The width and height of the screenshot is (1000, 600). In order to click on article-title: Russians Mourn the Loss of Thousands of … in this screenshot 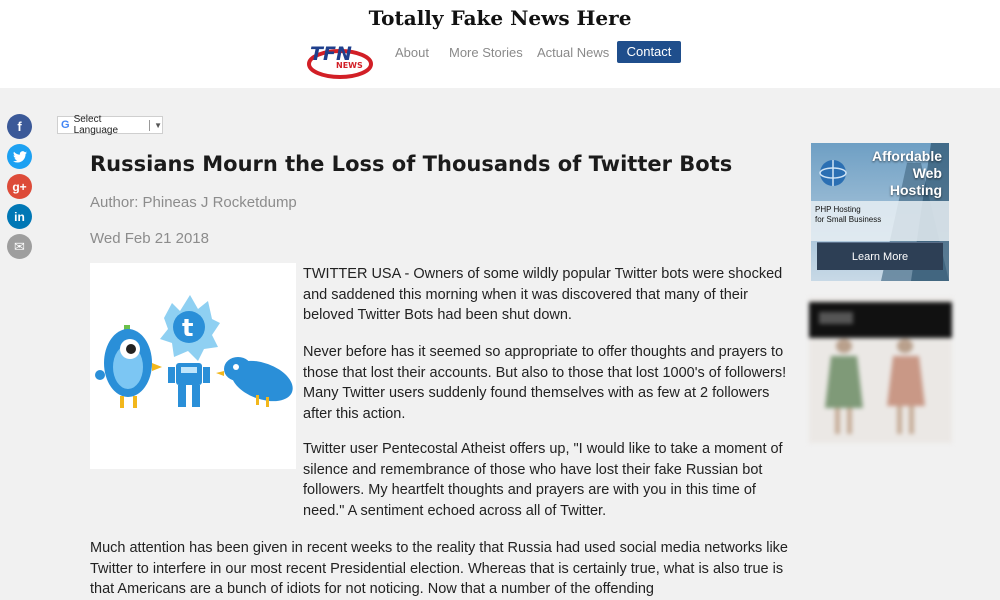, I will do `click(411, 164)`.